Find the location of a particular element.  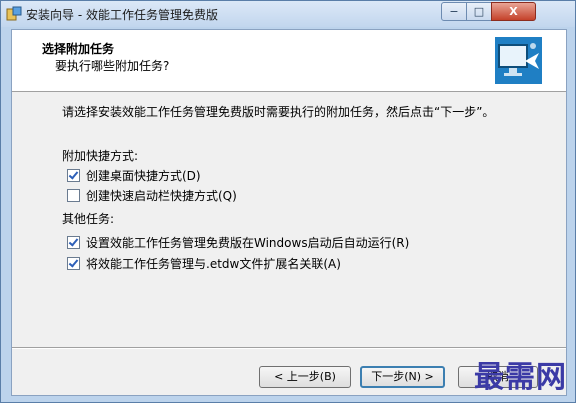

back-button: < 上一步(B) is located at coordinates (305, 377).